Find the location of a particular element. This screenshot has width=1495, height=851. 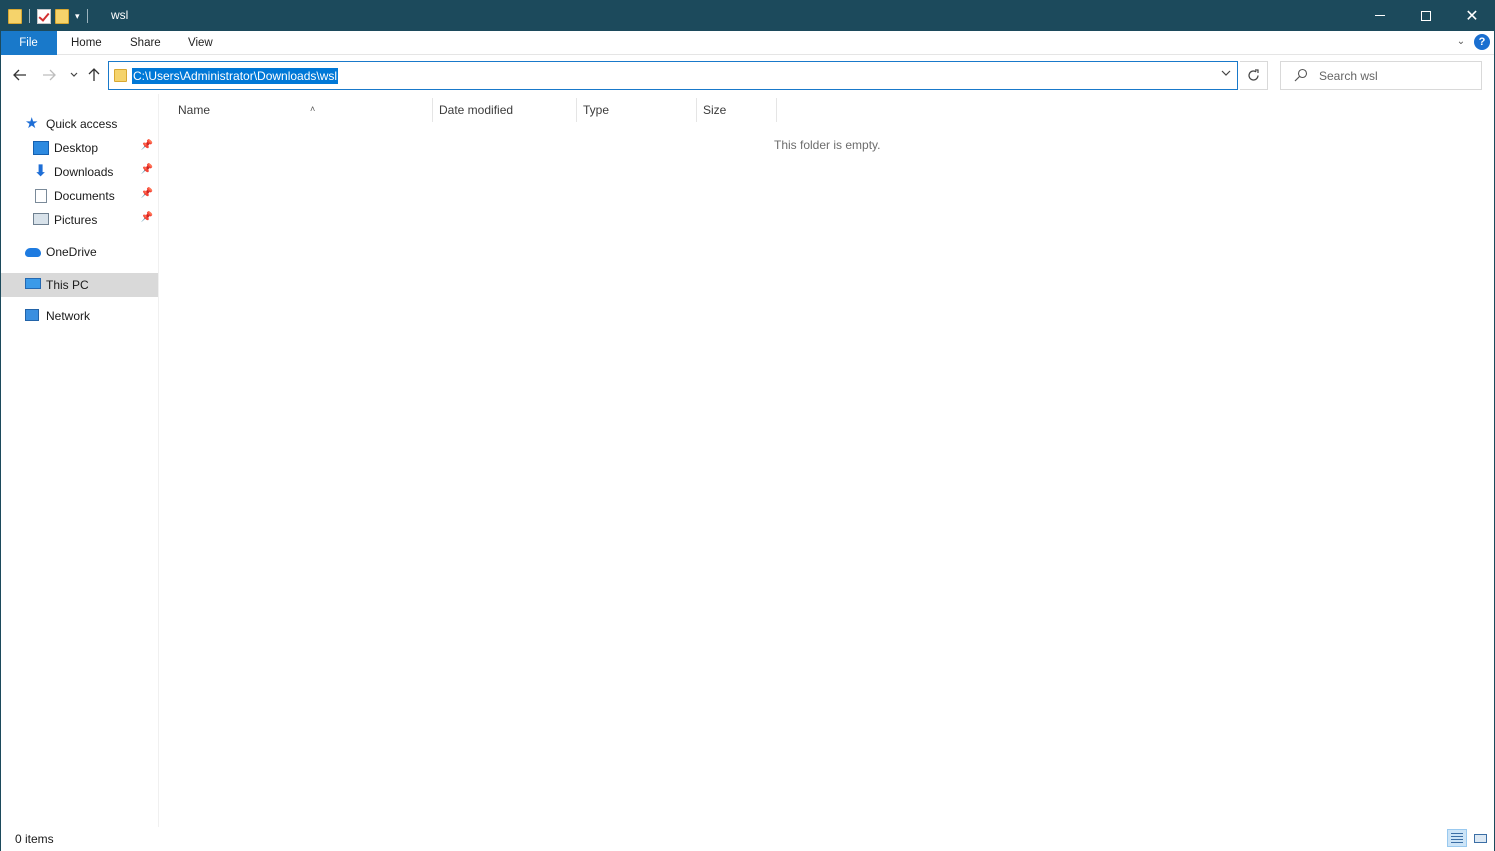

column-header-date-modified: Date modified is located at coordinates (505, 110).